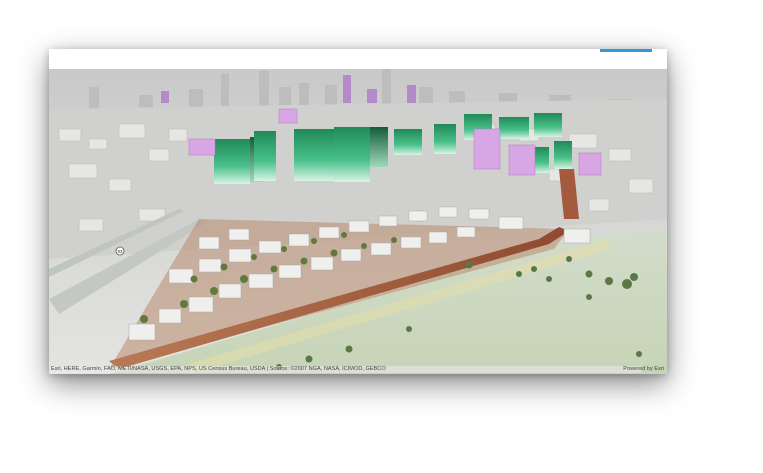 Image resolution: width=763 pixels, height=473 pixels. What do you see at coordinates (626, 50) in the screenshot?
I see `active-tab-indicator` at bounding box center [626, 50].